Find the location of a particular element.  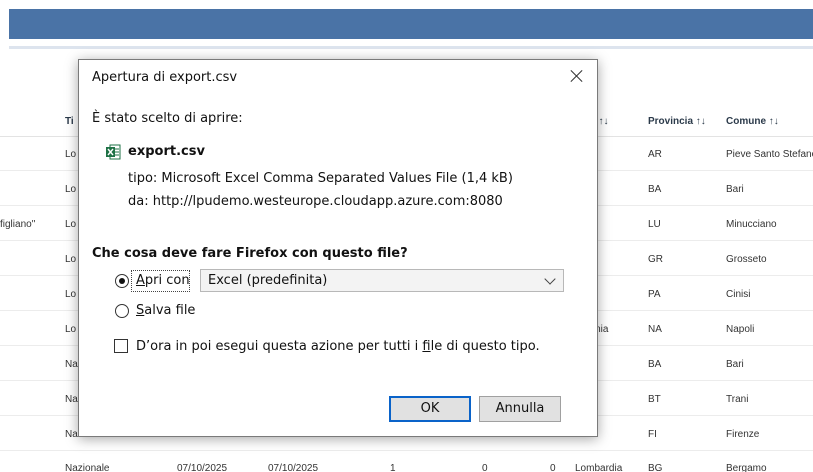

cell-count-3: 0 is located at coordinates (553, 467).